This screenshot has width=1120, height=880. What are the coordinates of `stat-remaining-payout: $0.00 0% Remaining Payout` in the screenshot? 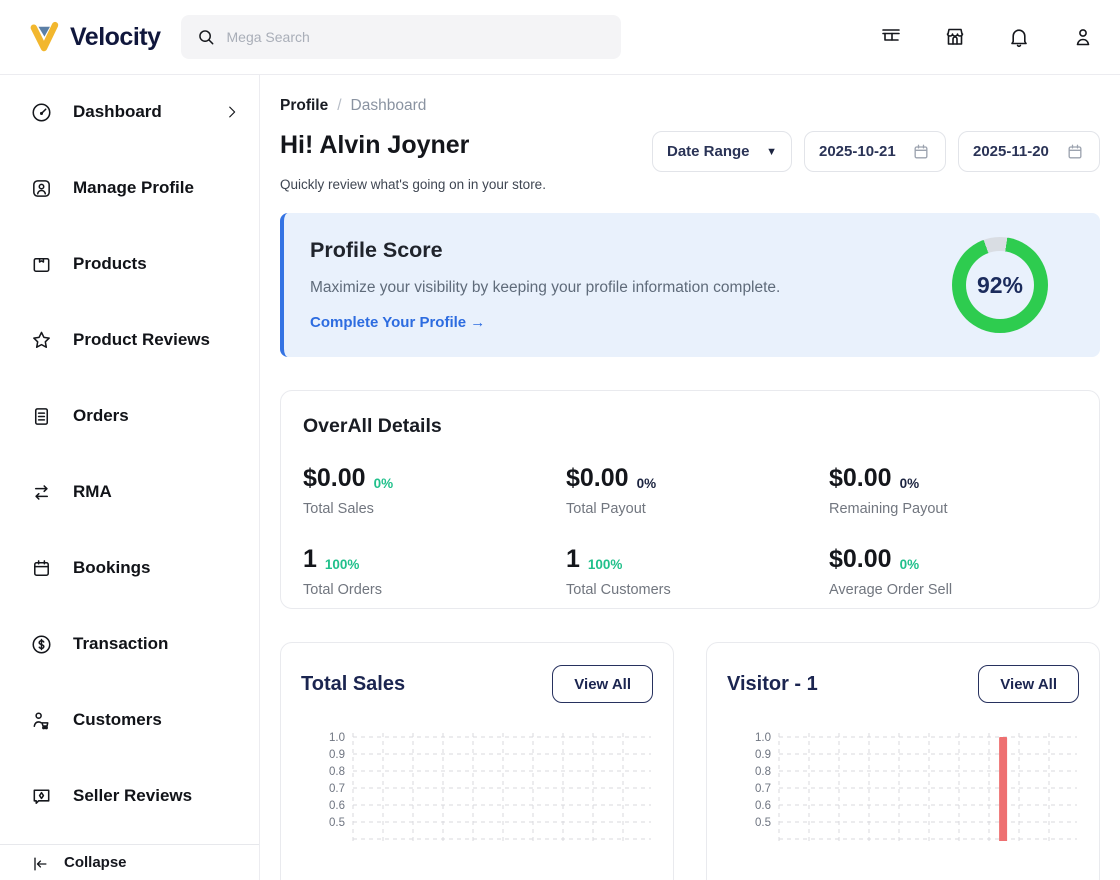 It's located at (953, 490).